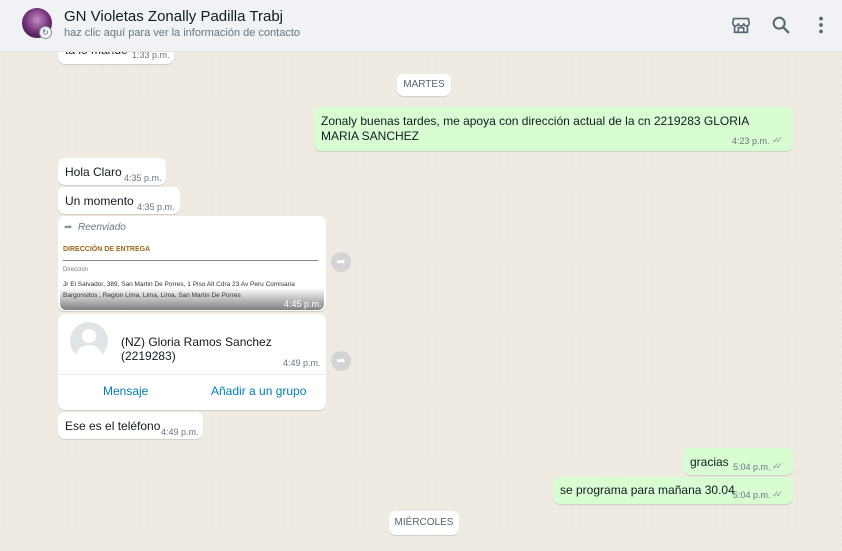 This screenshot has height=551, width=842. What do you see at coordinates (113, 426) in the screenshot?
I see `message-text: Ese es el teléfono` at bounding box center [113, 426].